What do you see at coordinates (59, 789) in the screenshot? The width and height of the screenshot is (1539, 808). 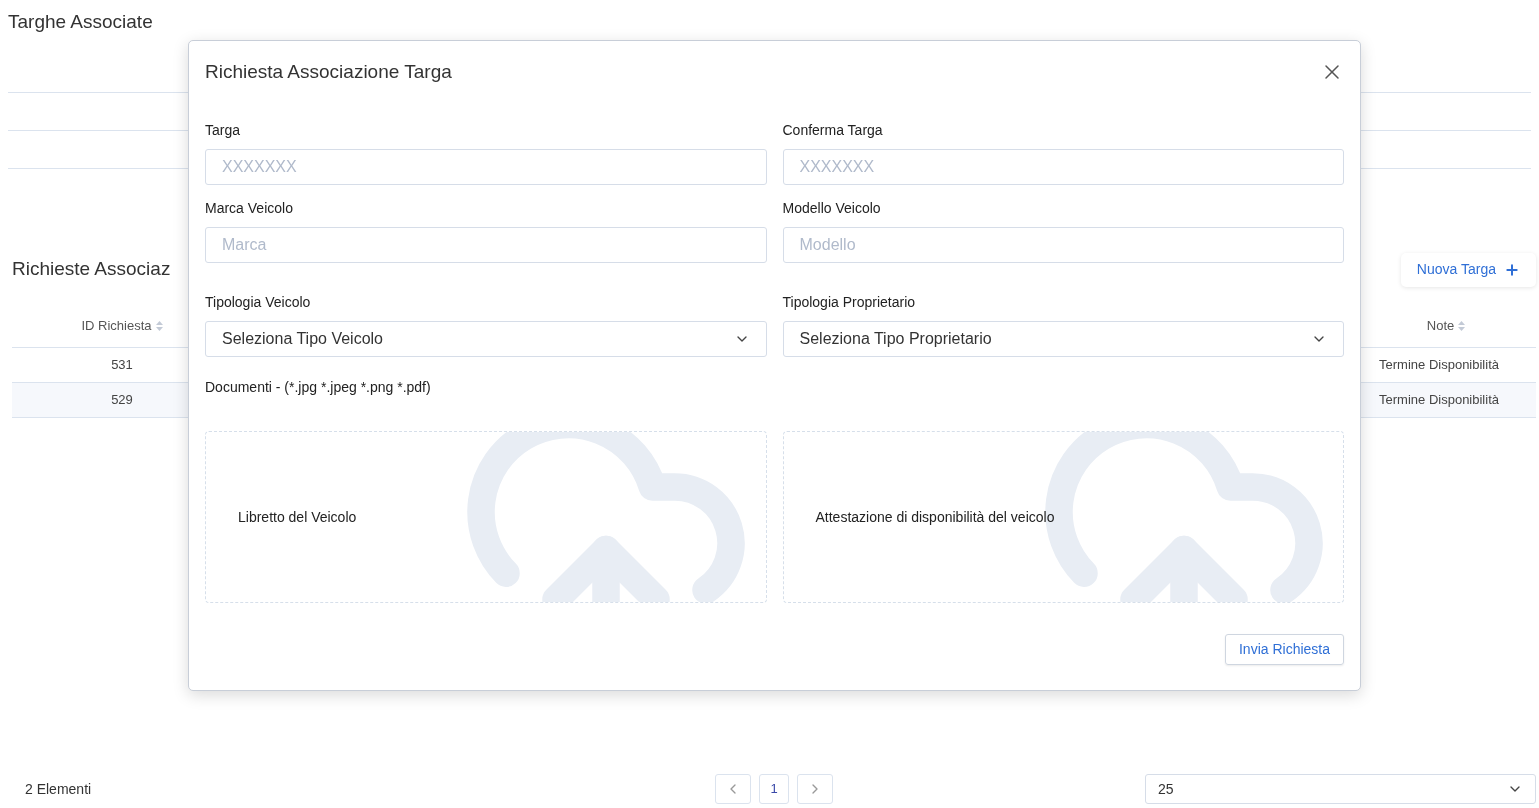 I see `item-count: 2 Elementi` at bounding box center [59, 789].